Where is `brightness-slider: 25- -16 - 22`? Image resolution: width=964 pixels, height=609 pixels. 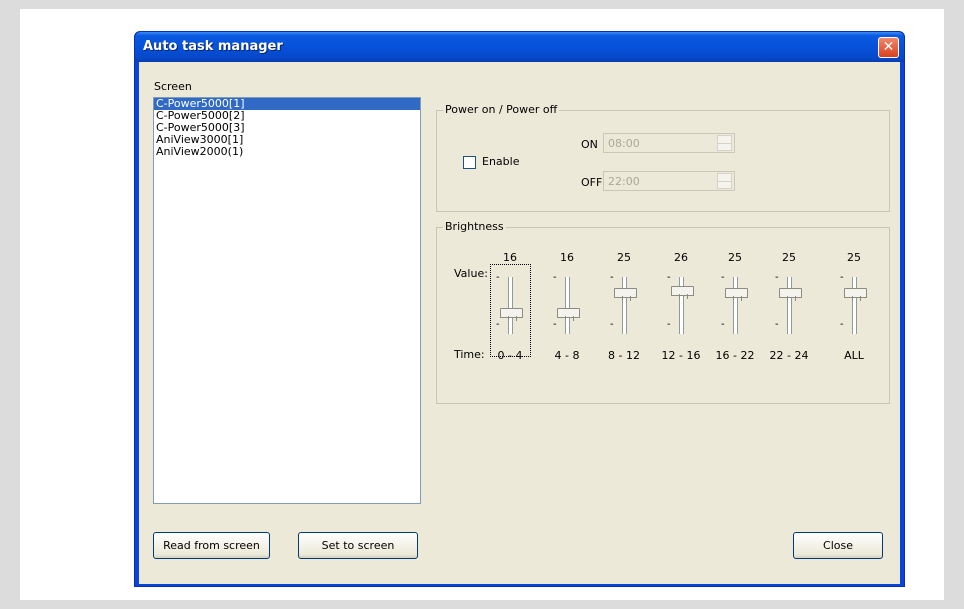 brightness-slider: 25- -16 - 22 is located at coordinates (735, 298).